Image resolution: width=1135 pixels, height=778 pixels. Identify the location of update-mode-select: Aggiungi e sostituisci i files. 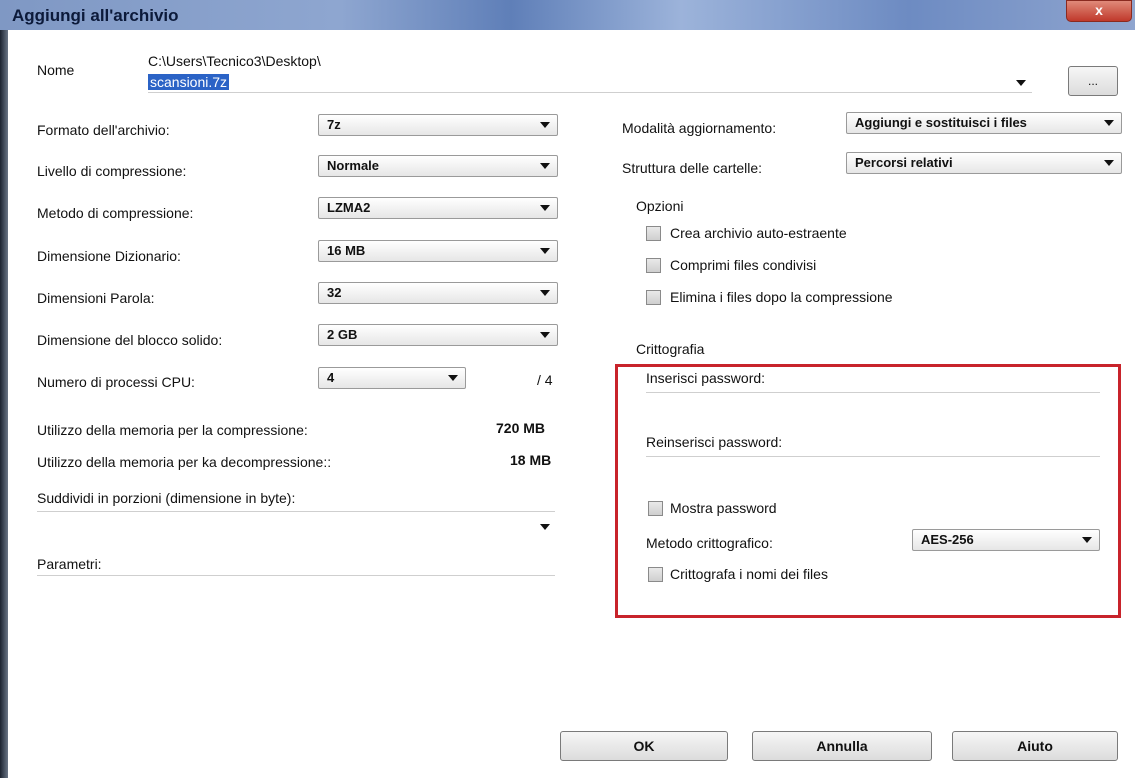
(984, 123).